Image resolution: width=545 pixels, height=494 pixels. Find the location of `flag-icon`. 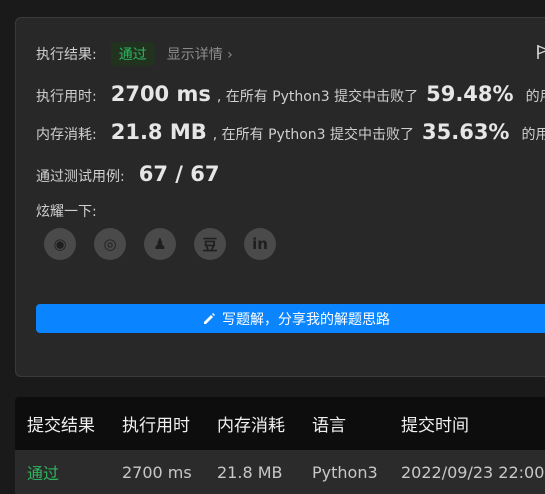

flag-icon is located at coordinates (540, 52).